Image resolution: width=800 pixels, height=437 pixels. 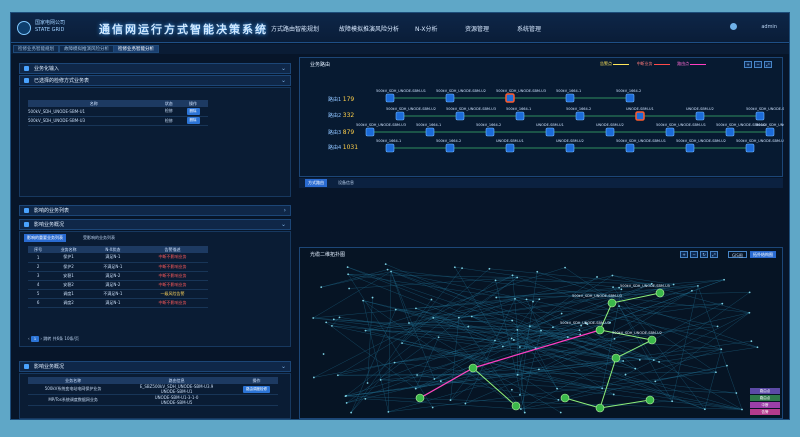 What do you see at coordinates (426, 28) in the screenshot?
I see `nav-nx-analysis: N-X分析` at bounding box center [426, 28].